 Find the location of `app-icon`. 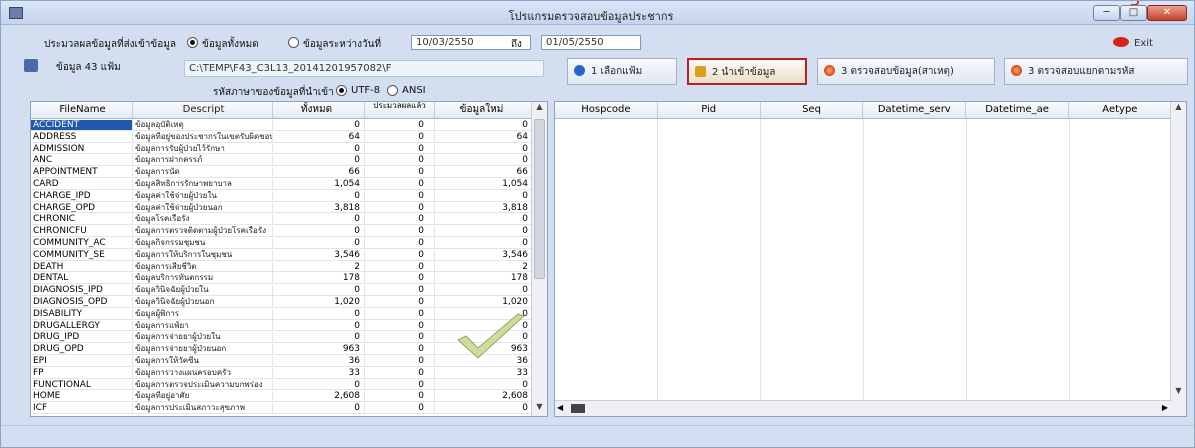

app-icon is located at coordinates (16, 13).